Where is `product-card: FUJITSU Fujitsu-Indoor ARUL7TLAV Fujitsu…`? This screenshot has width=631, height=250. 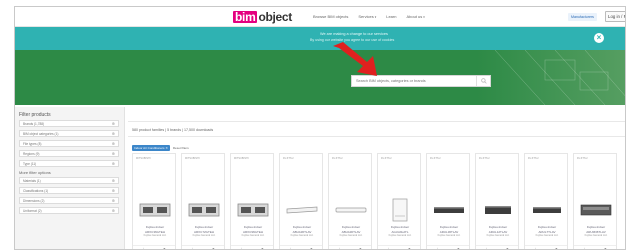
product-card: FUJITSU Fujitsu-Indoor ARUL7TLAV Fujitsu… is located at coordinates (546, 201).